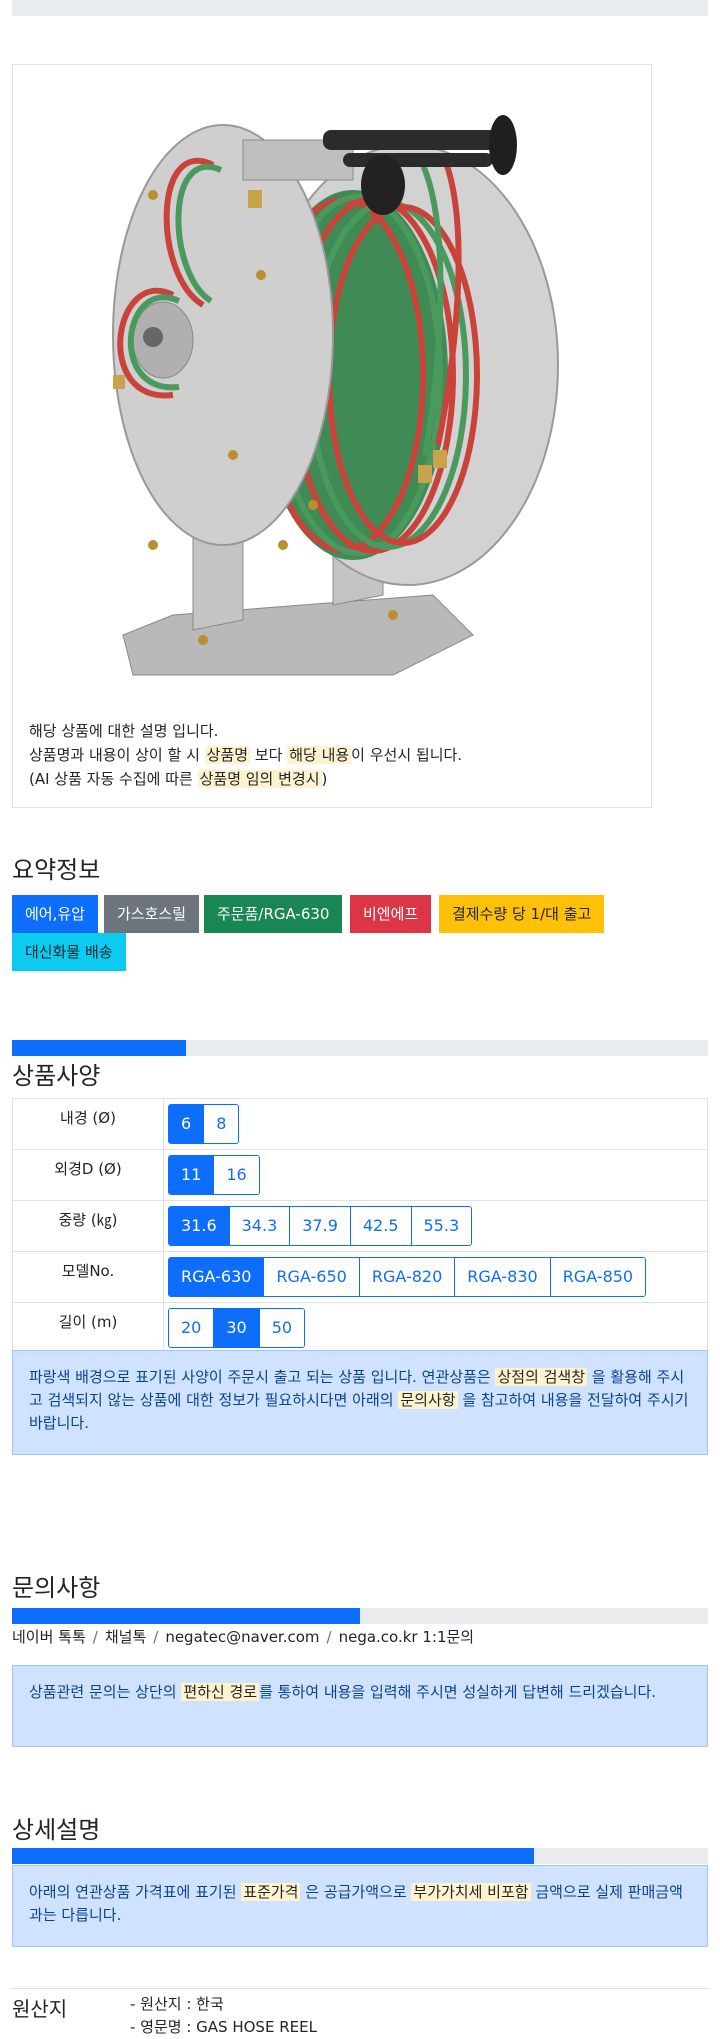  Describe the element at coordinates (360, 8) in the screenshot. I see `top-progress-bar` at that location.